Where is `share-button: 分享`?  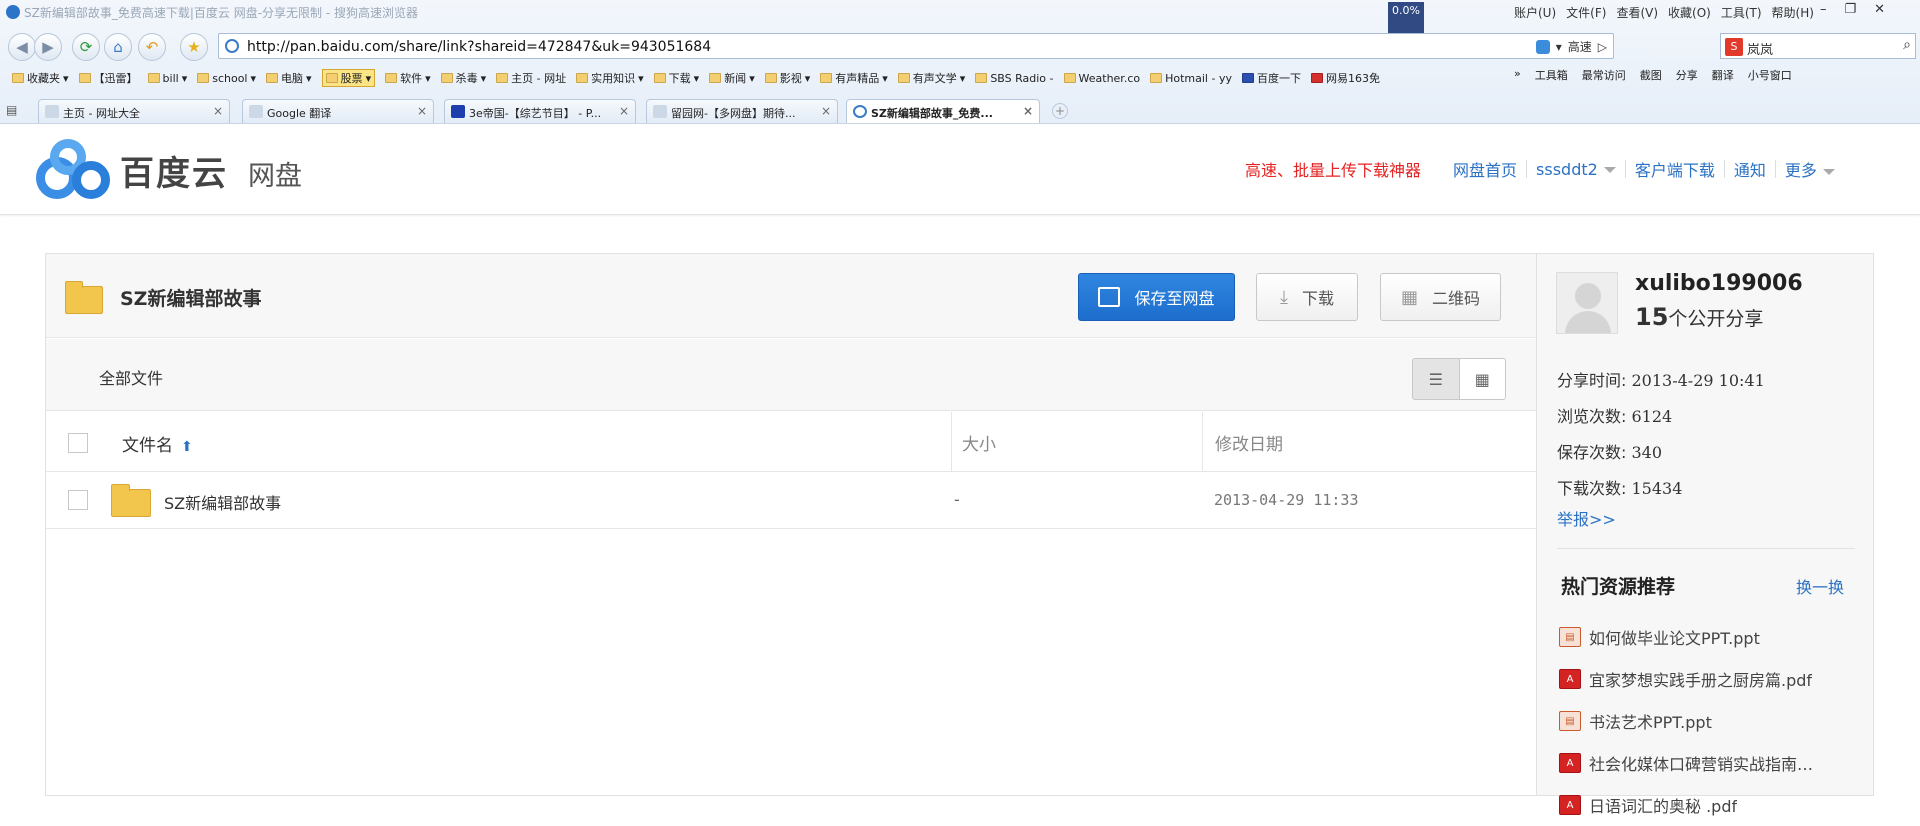
share-button: 分享 is located at coordinates (1687, 75).